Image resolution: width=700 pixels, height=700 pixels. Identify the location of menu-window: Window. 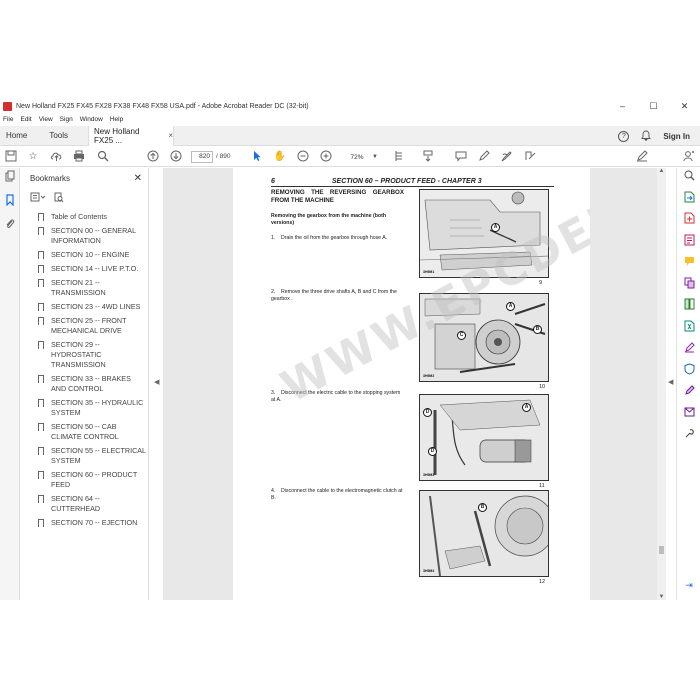
(91, 119).